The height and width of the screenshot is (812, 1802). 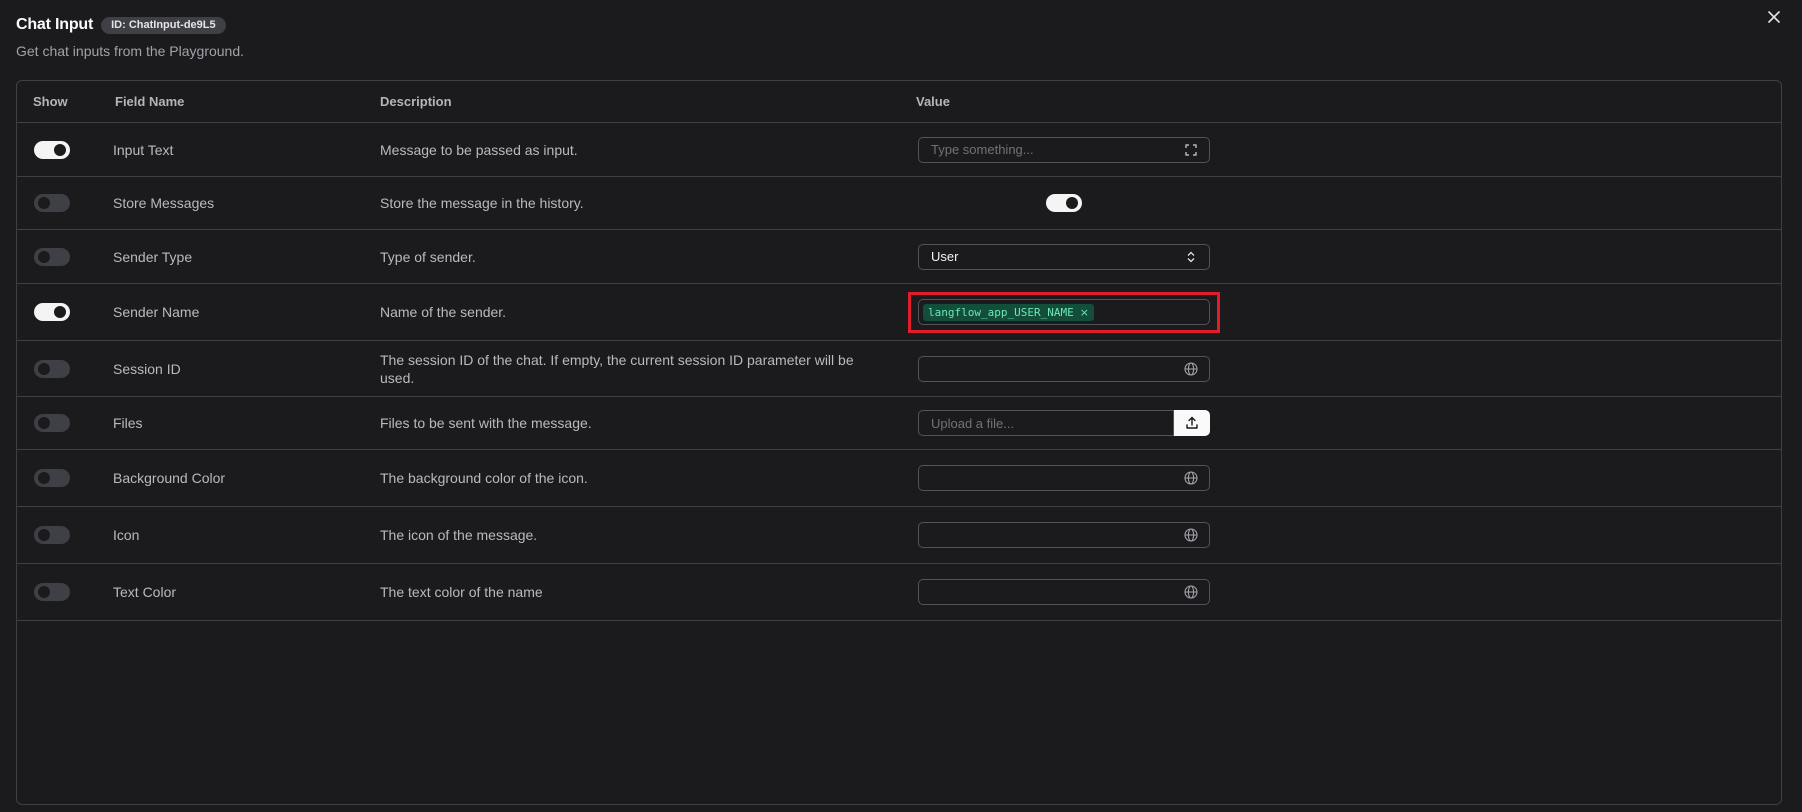 What do you see at coordinates (443, 312) in the screenshot?
I see `field-description: Name of the sender.` at bounding box center [443, 312].